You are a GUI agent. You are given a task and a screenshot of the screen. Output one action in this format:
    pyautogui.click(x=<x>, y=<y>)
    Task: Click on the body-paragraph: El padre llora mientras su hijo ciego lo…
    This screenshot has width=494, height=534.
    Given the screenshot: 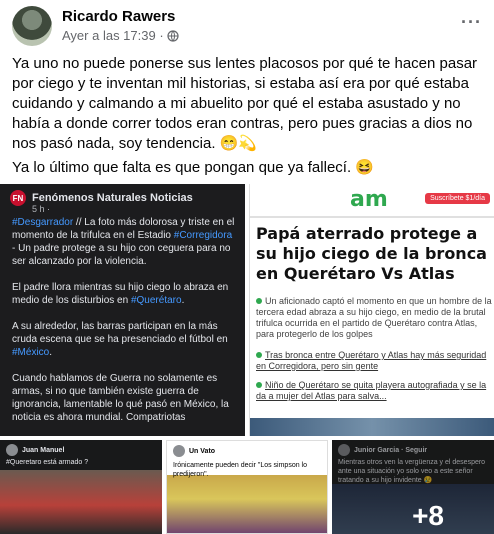 What is the action you would take?
    pyautogui.click(x=125, y=294)
    